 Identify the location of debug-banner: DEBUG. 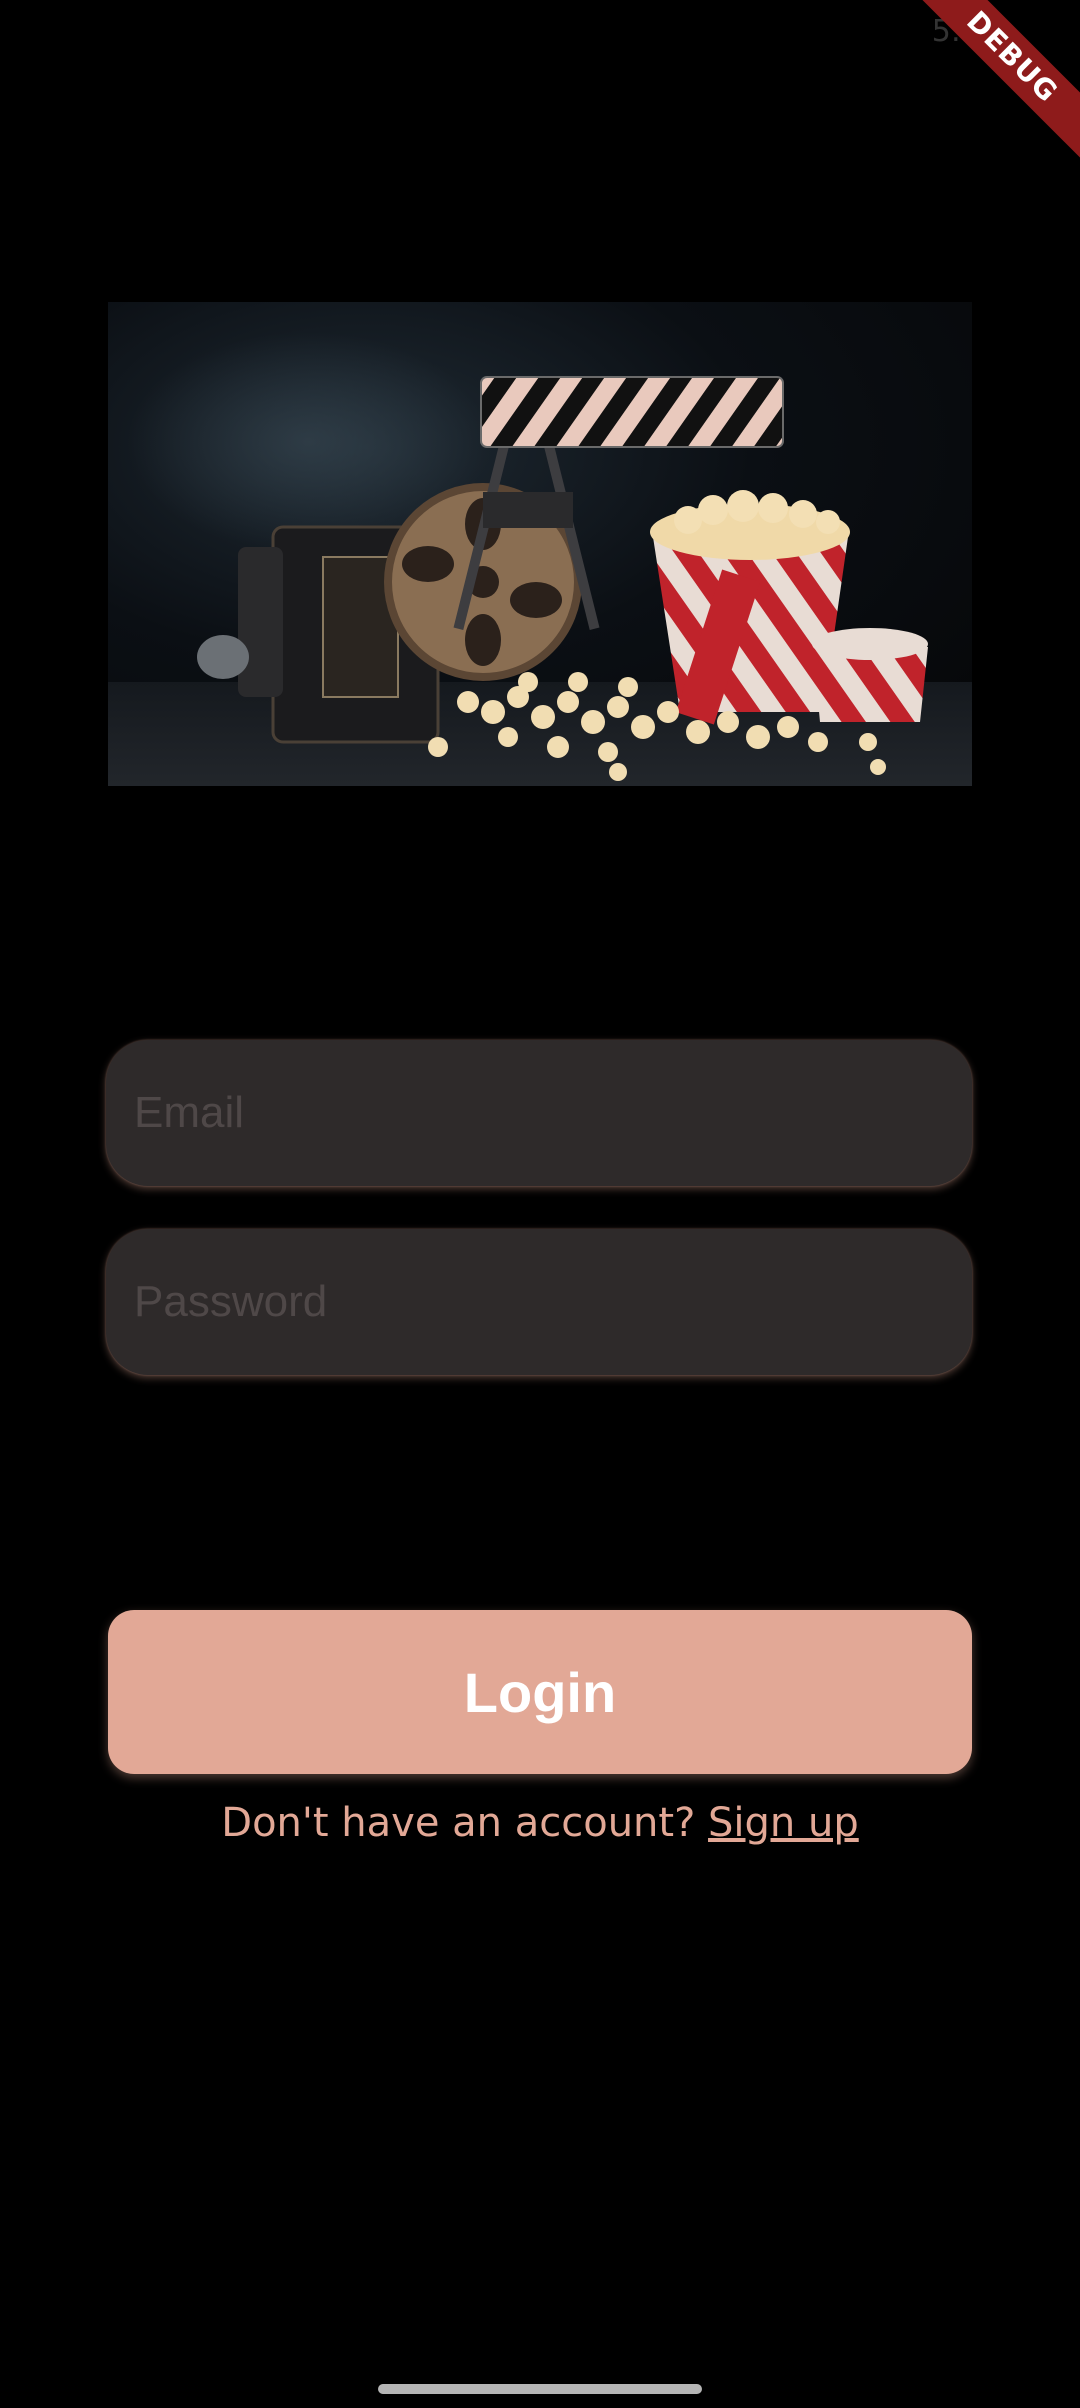
(990, 90).